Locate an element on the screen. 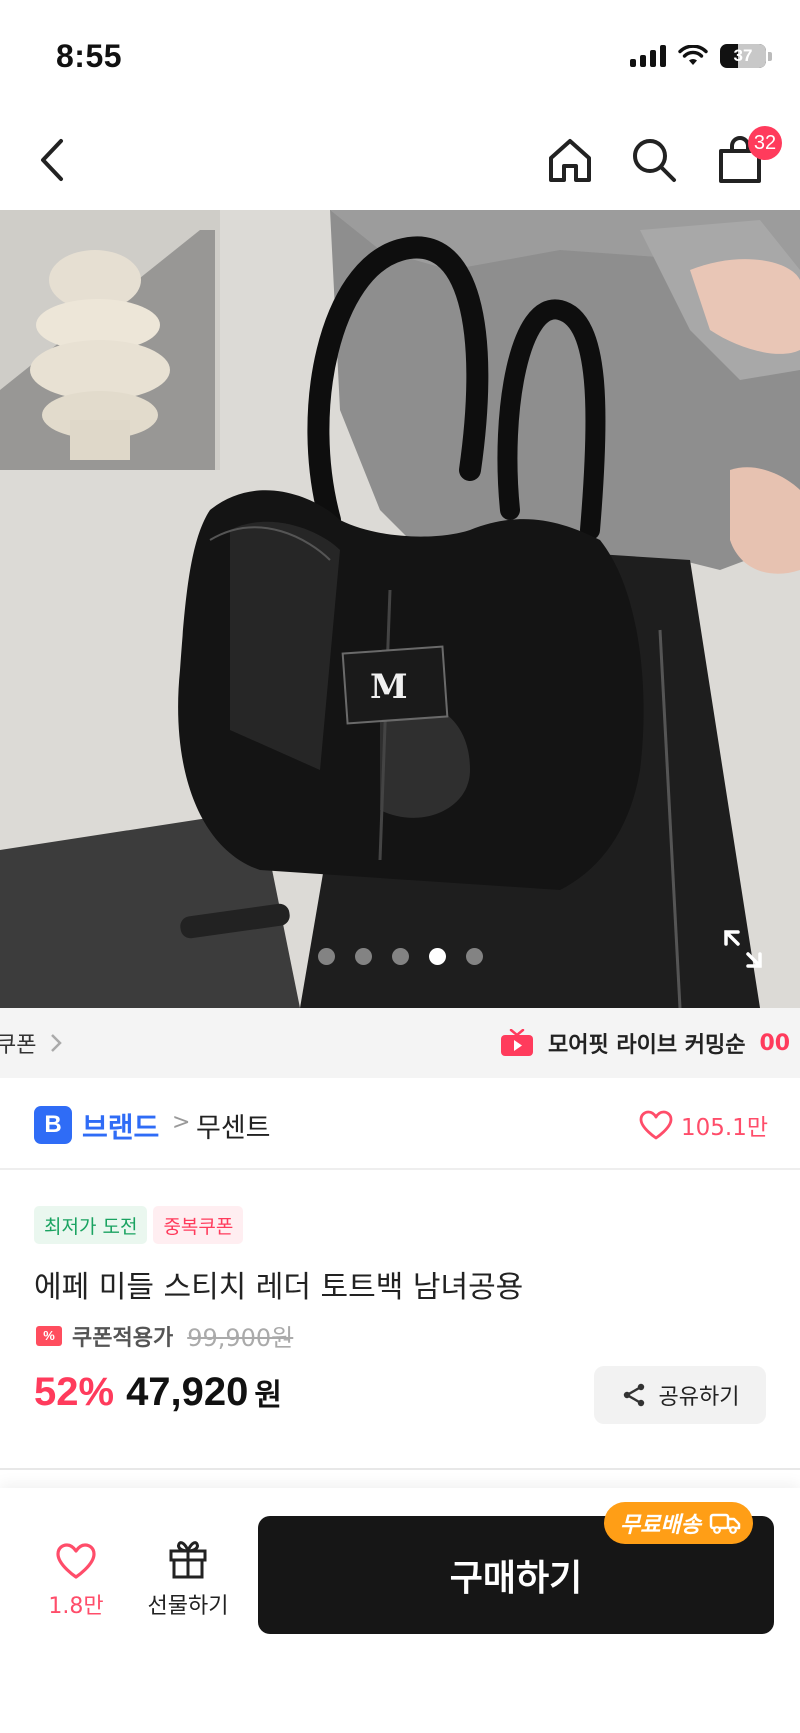  truck-icon is located at coordinates (725, 1523).